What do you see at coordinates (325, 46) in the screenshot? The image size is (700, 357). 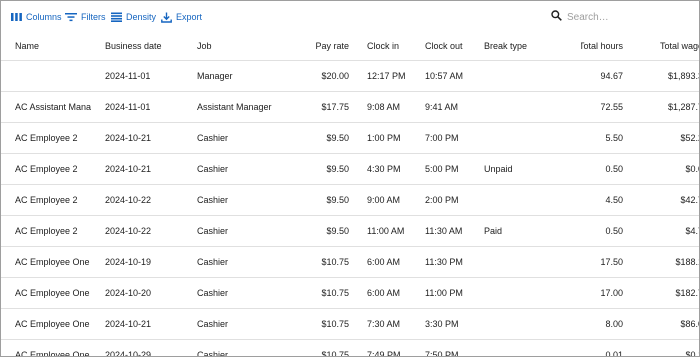 I see `column-header-pay-rate: Pay rate` at bounding box center [325, 46].